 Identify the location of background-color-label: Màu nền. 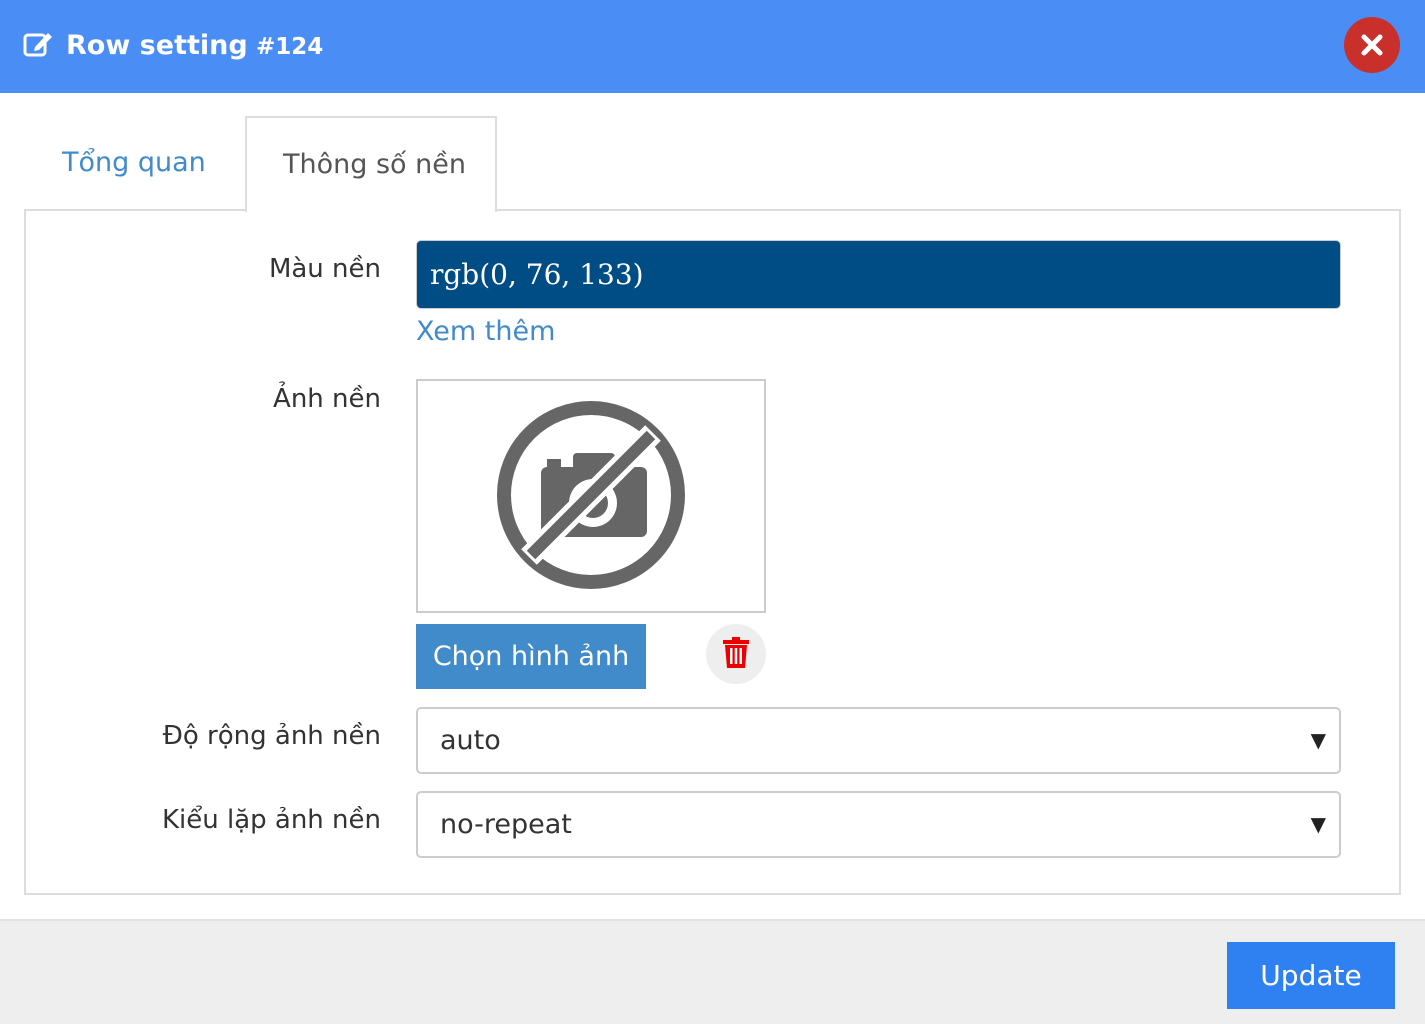
(324, 269).